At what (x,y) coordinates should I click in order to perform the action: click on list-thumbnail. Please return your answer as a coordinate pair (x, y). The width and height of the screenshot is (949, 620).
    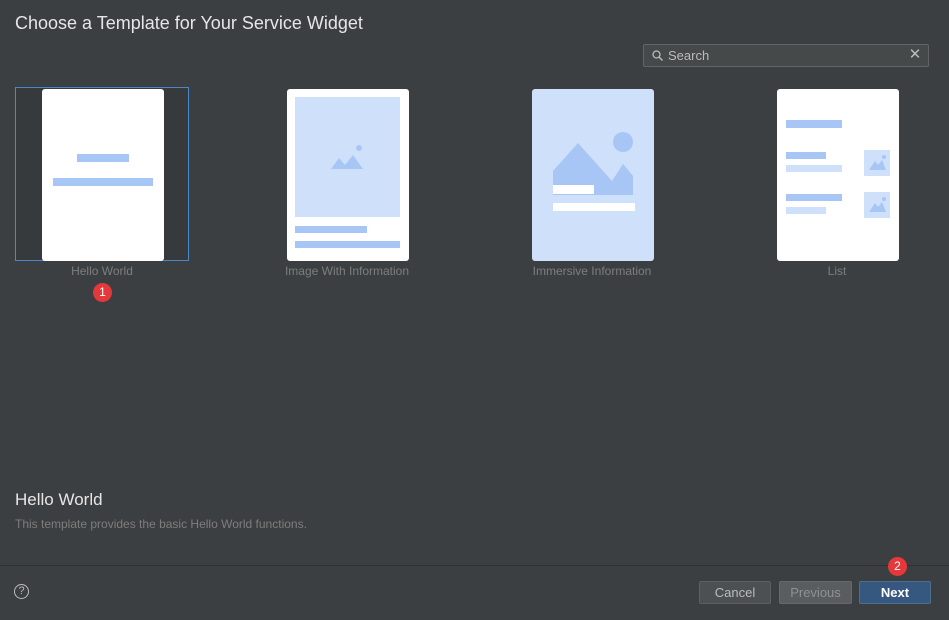
    Looking at the image, I should click on (838, 175).